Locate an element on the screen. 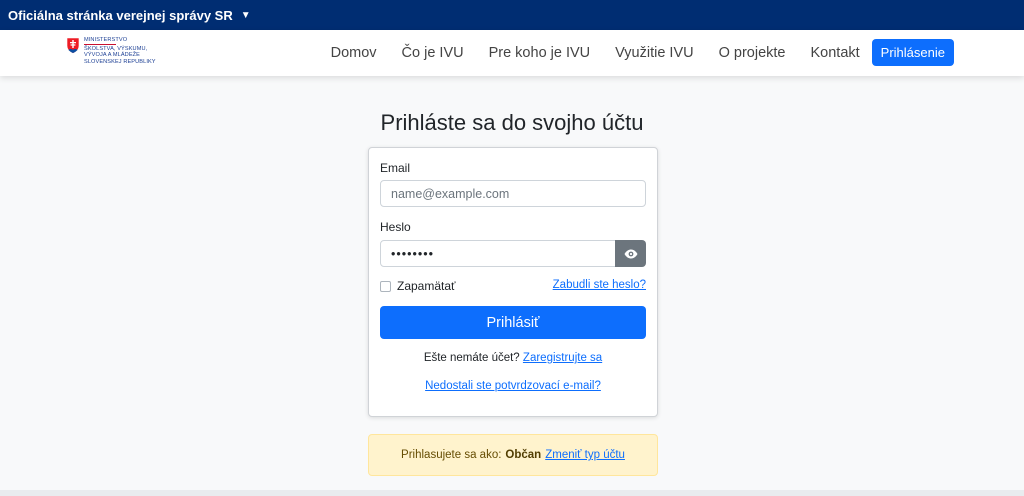 The width and height of the screenshot is (1024, 496). logo-line-4: Slovenskej republiky is located at coordinates (120, 61).